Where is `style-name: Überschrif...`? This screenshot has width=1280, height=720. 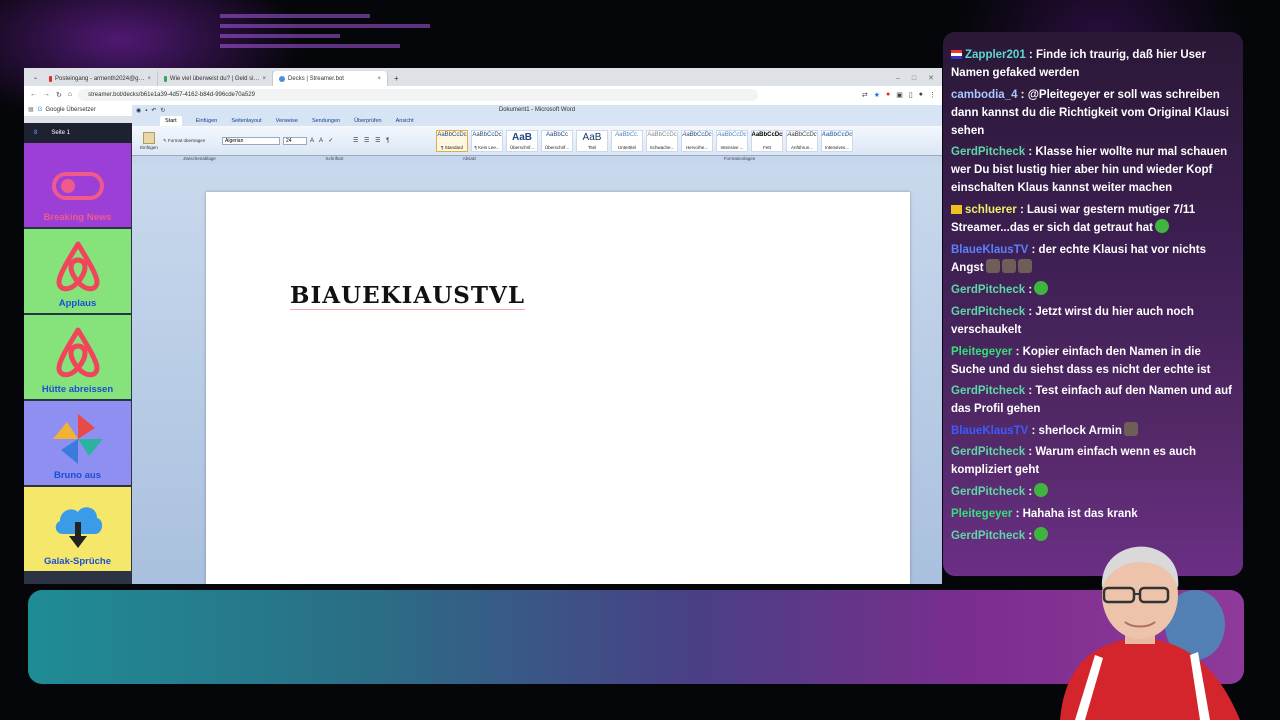
style-name: Überschrif... is located at coordinates (557, 147).